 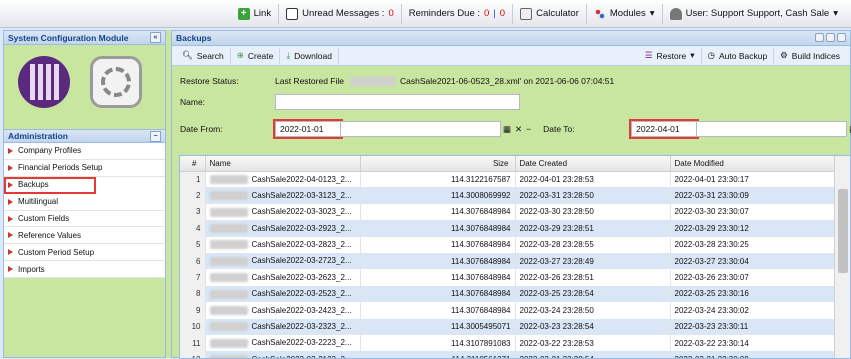 I want to click on refresh-icon, so click(x=830, y=37).